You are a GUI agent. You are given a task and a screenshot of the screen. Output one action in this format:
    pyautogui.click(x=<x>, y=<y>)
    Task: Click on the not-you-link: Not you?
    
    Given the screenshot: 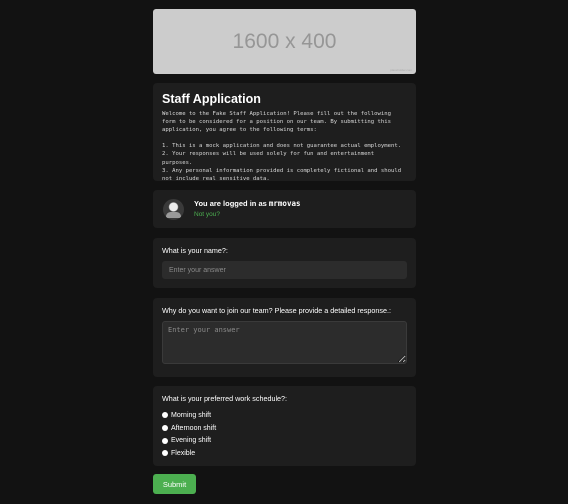 What is the action you would take?
    pyautogui.click(x=247, y=214)
    